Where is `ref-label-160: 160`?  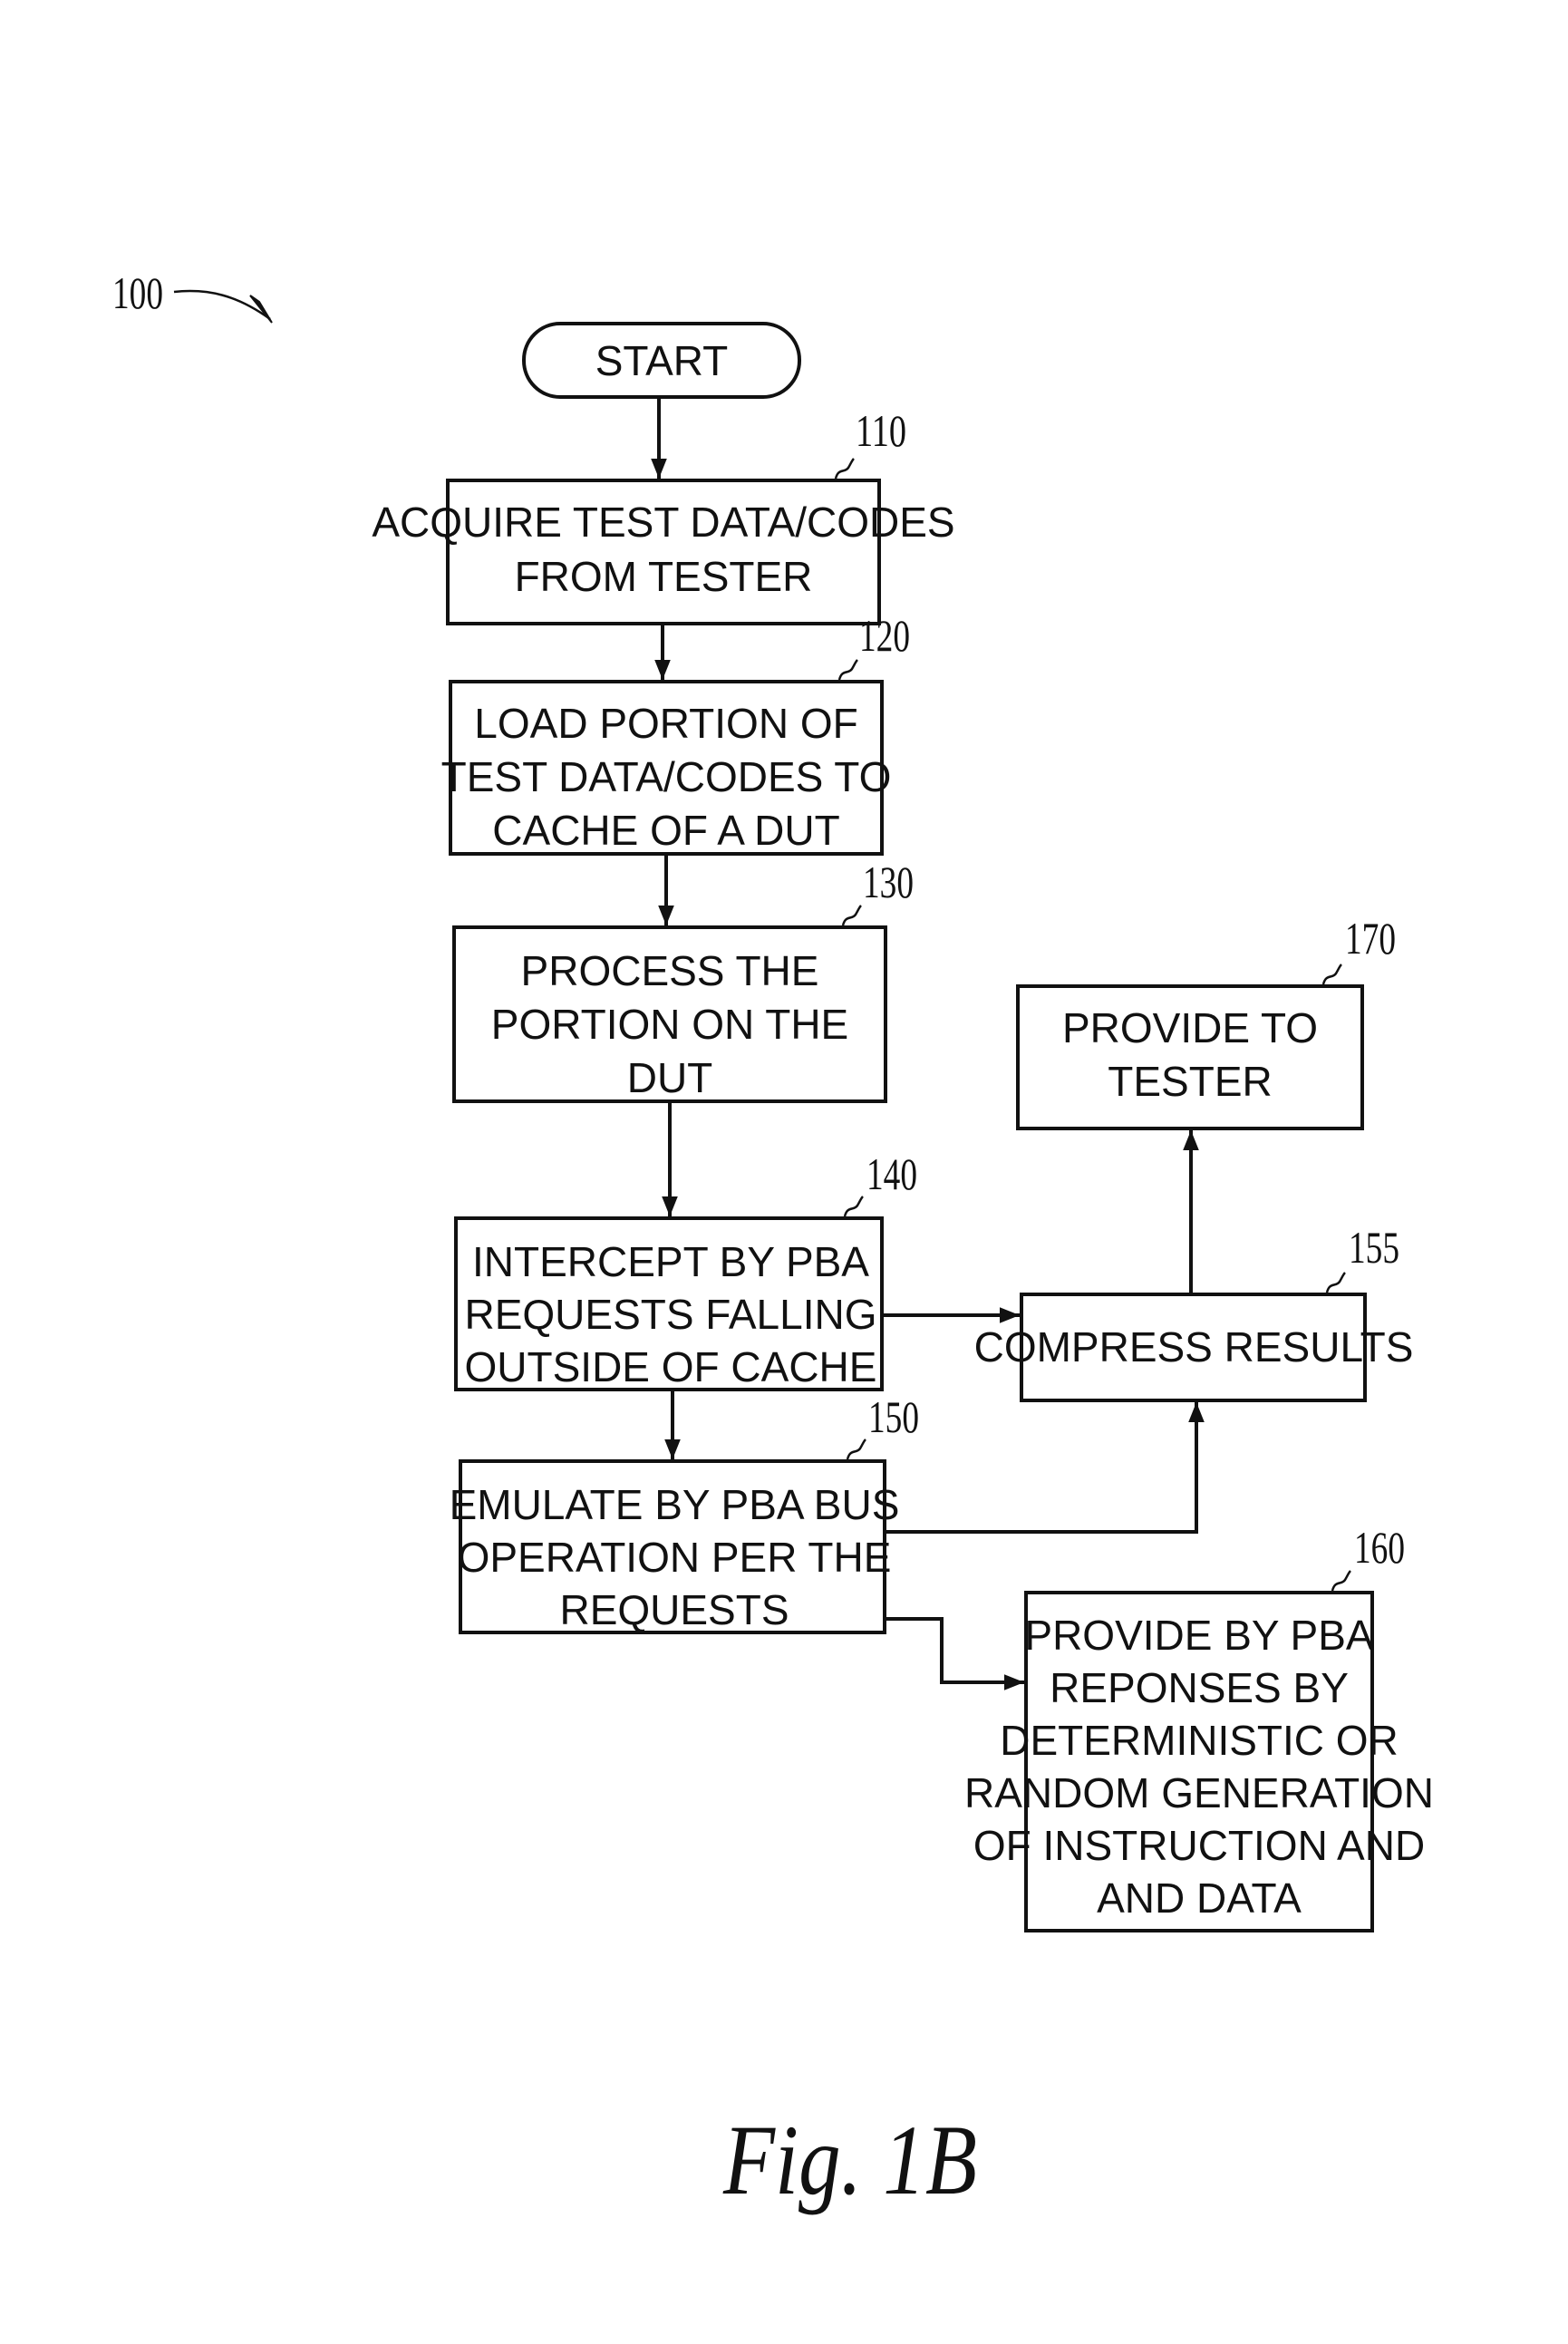 ref-label-160: 160 is located at coordinates (1380, 1547).